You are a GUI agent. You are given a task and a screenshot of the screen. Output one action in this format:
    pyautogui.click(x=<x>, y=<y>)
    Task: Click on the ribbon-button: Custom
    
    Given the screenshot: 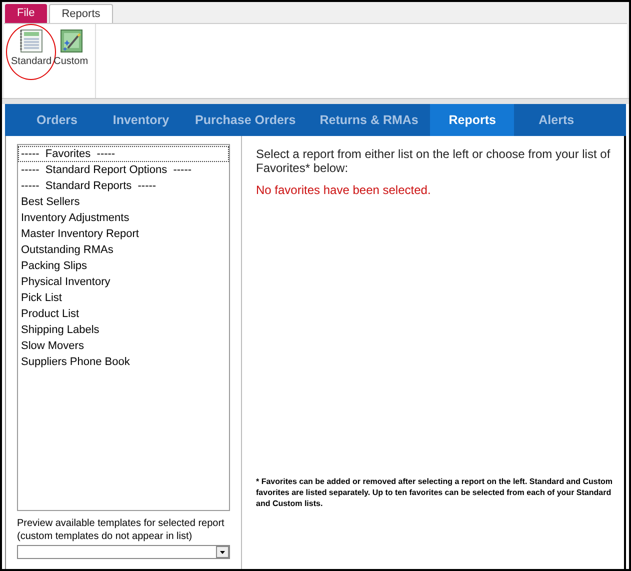 What is the action you would take?
    pyautogui.click(x=71, y=48)
    